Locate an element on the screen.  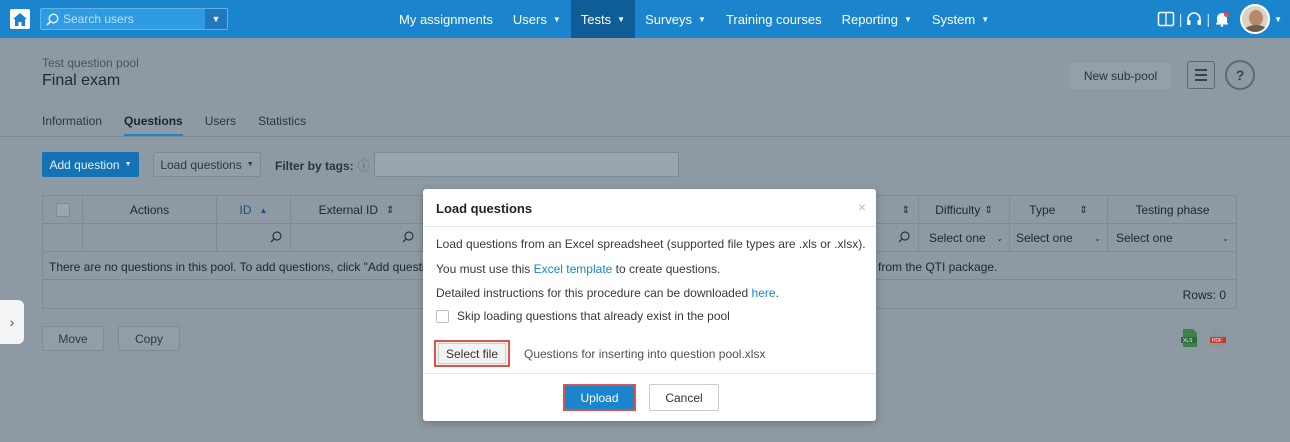
search-input is located at coordinates (133, 19).